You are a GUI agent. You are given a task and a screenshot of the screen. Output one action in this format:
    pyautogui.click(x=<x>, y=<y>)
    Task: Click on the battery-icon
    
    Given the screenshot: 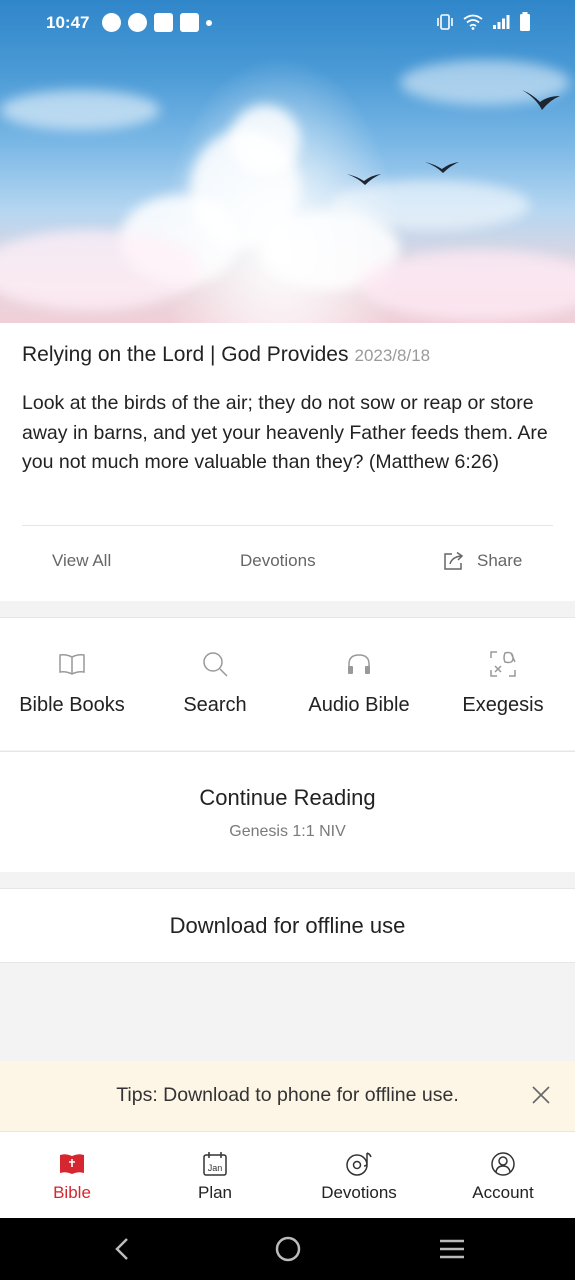 What is the action you would take?
    pyautogui.click(x=525, y=21)
    